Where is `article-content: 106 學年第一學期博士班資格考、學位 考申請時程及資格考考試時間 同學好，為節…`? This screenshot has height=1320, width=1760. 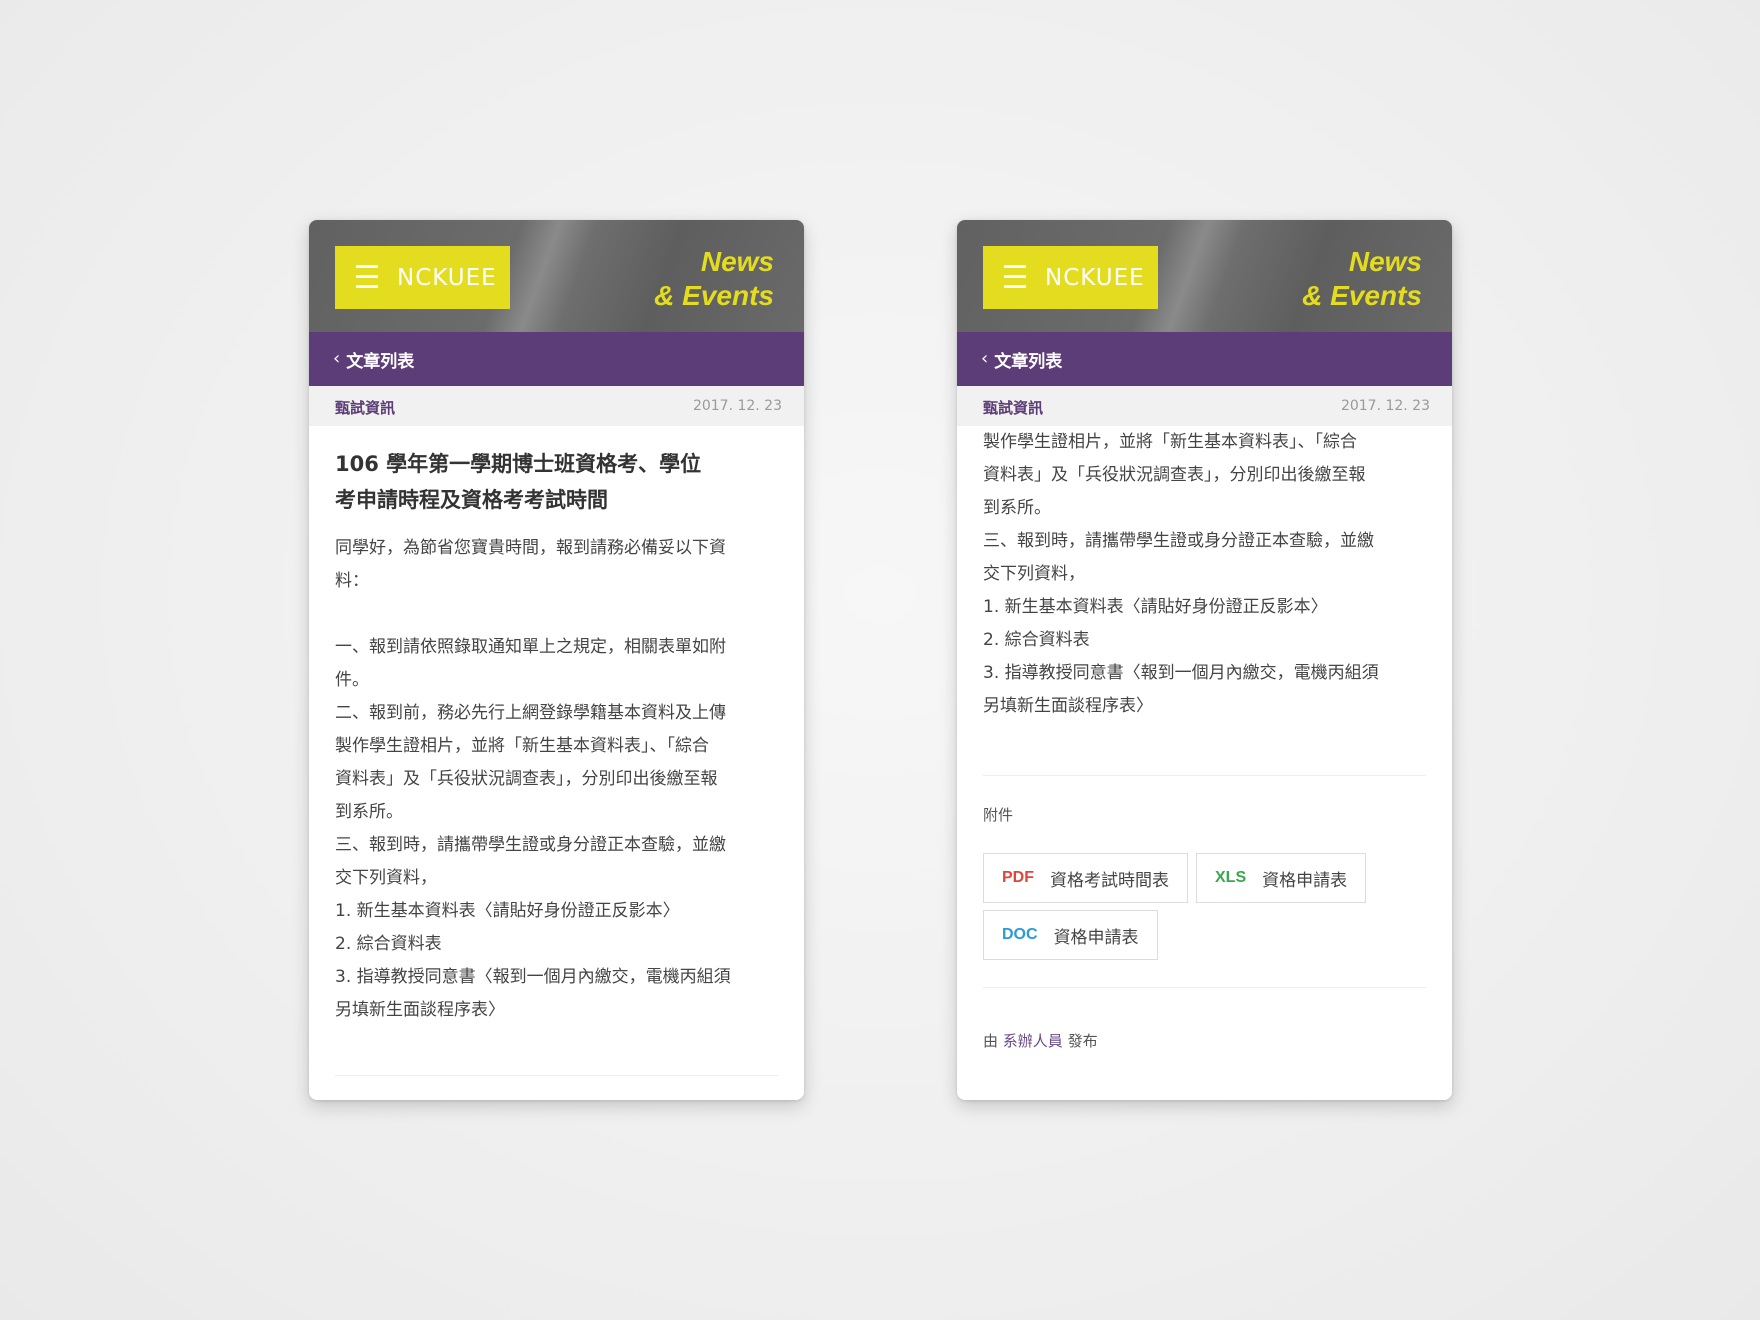
article-content: 106 學年第一學期博士班資格考、學位 考申請時程及資格考考試時間 同學好，為節… is located at coordinates (556, 761).